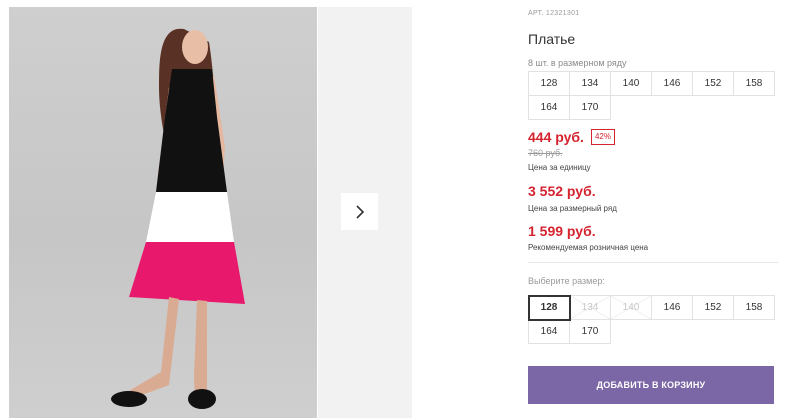  Describe the element at coordinates (572, 208) in the screenshot. I see `row-price-label: Цена за размерный ряд` at that location.